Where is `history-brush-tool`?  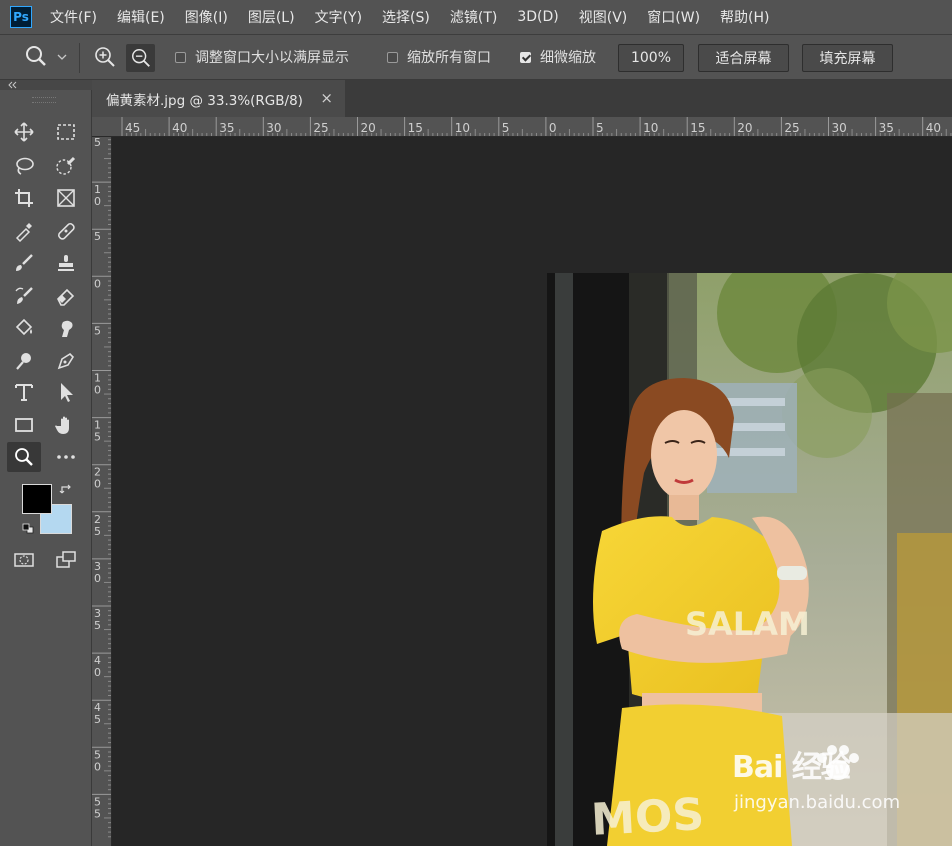 history-brush-tool is located at coordinates (24, 296).